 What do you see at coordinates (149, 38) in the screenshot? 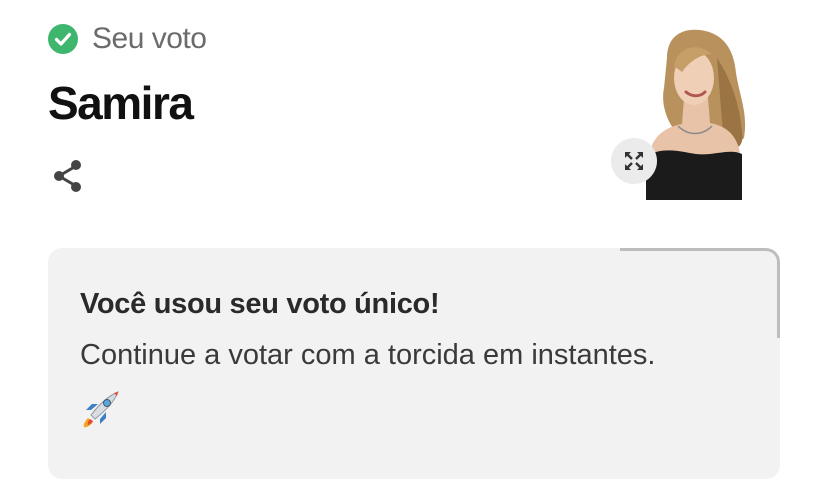
I see `vote-label: Seu voto` at bounding box center [149, 38].